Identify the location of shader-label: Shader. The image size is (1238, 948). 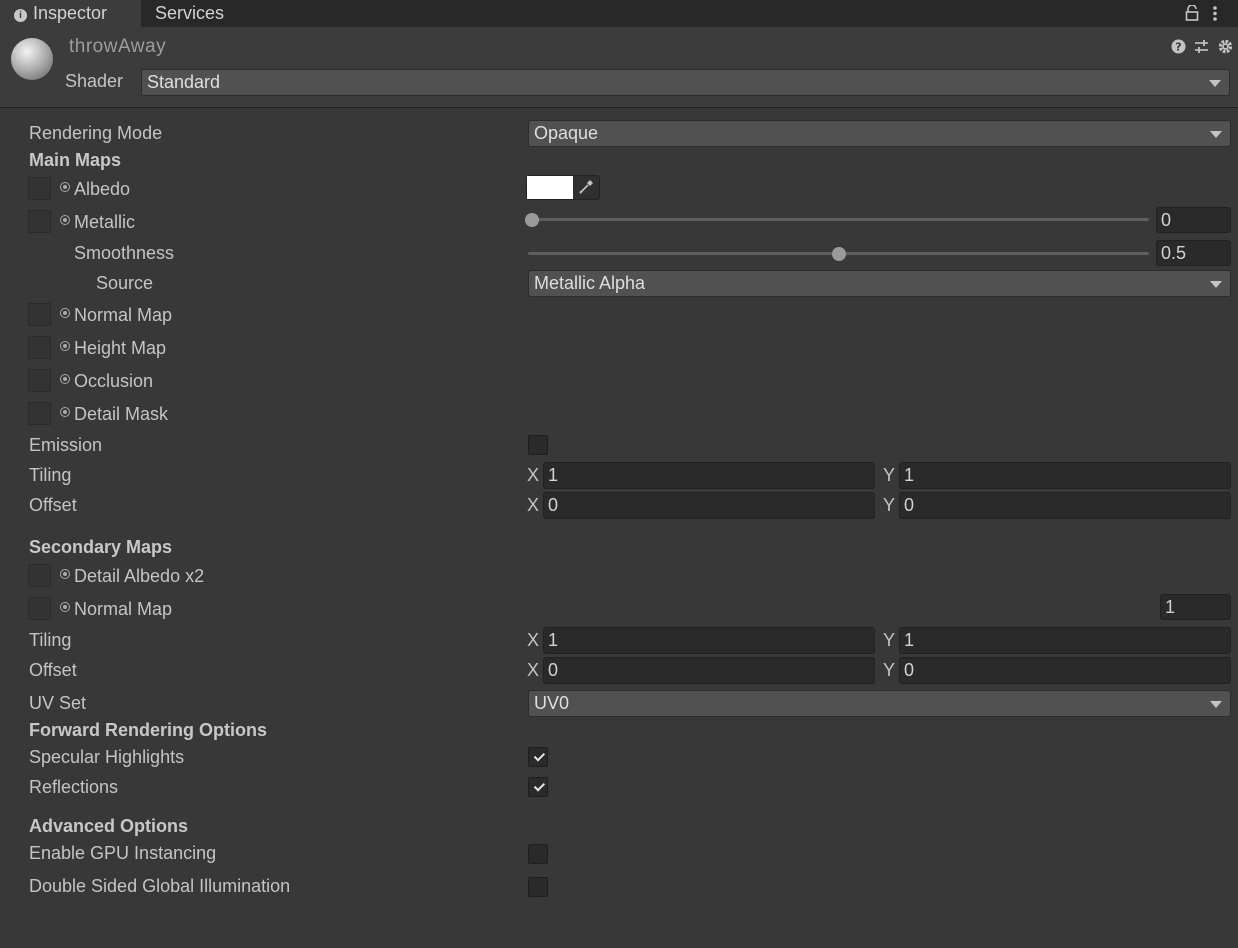
(94, 81).